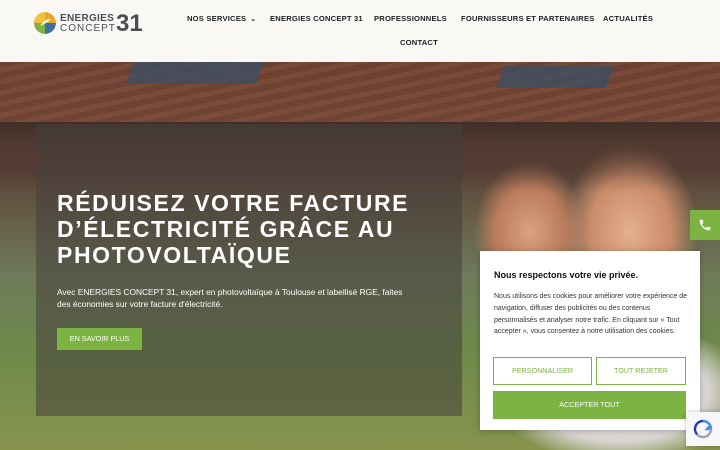 This screenshot has width=720, height=450. What do you see at coordinates (88, 28) in the screenshot?
I see `logo-line2: CONCEPT` at bounding box center [88, 28].